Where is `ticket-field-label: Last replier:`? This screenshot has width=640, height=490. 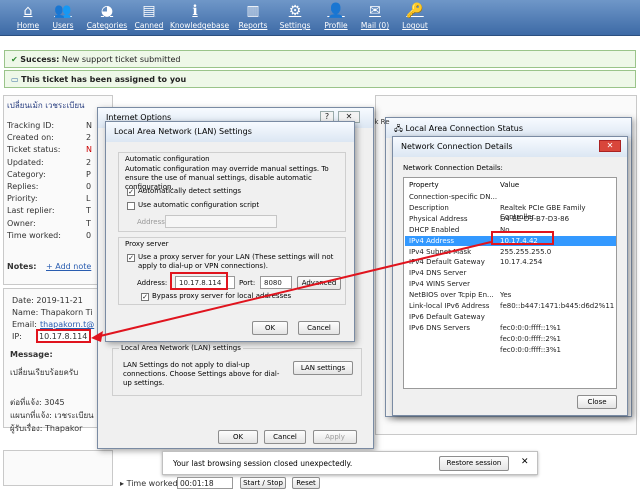
ticket-field-label: Last replier: is located at coordinates (31, 211).